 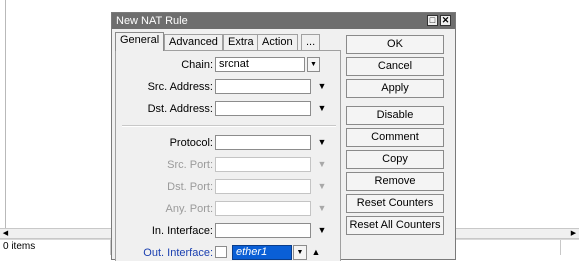 I want to click on in-interface-row: In. Interface: ▼, so click(x=229, y=231).